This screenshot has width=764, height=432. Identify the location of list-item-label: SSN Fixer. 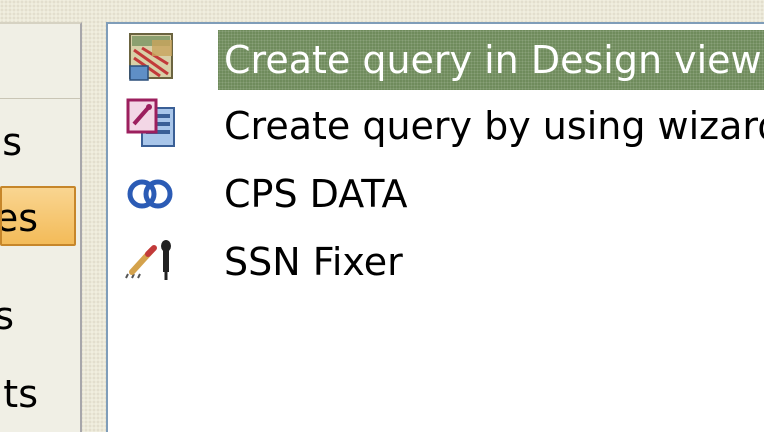
(313, 262).